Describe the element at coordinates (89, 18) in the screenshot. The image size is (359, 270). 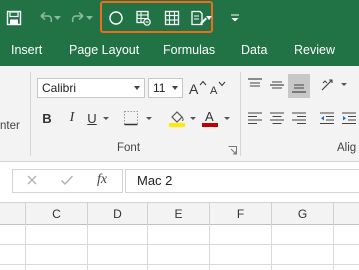
I see `redo-dropdown-icon` at that location.